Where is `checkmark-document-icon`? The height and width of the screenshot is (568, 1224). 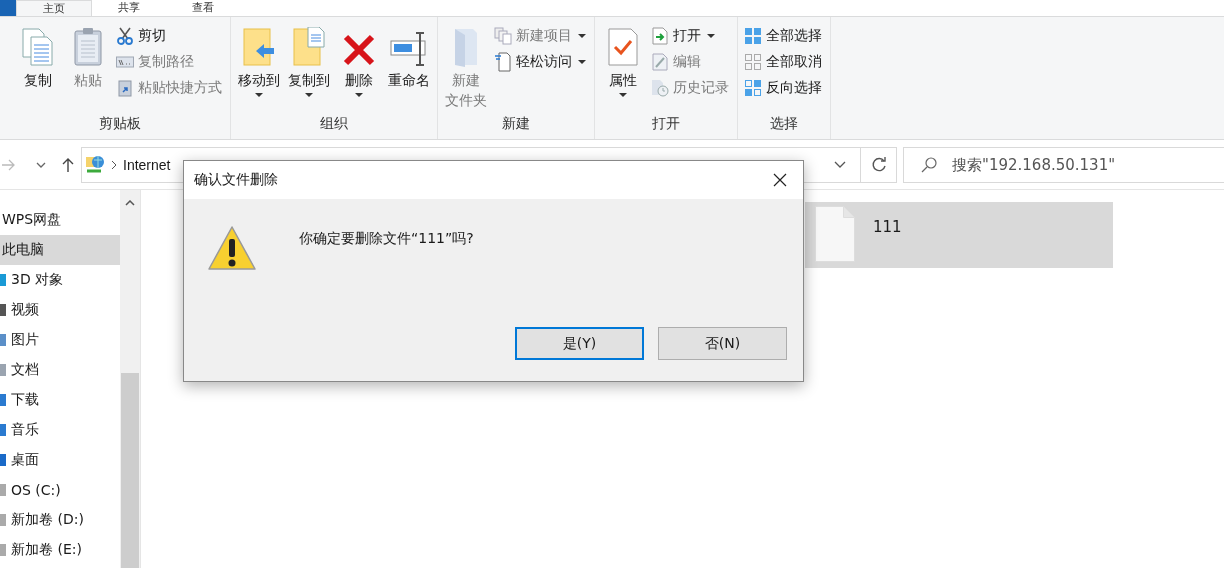
checkmark-document-icon is located at coordinates (623, 47).